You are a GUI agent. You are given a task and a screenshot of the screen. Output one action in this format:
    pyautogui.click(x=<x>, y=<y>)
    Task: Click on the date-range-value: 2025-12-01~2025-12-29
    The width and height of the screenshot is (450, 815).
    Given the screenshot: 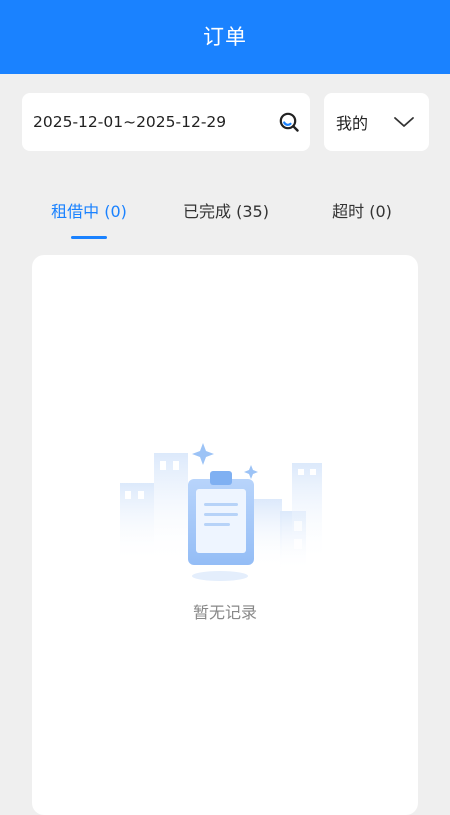 What is the action you would take?
    pyautogui.click(x=130, y=122)
    